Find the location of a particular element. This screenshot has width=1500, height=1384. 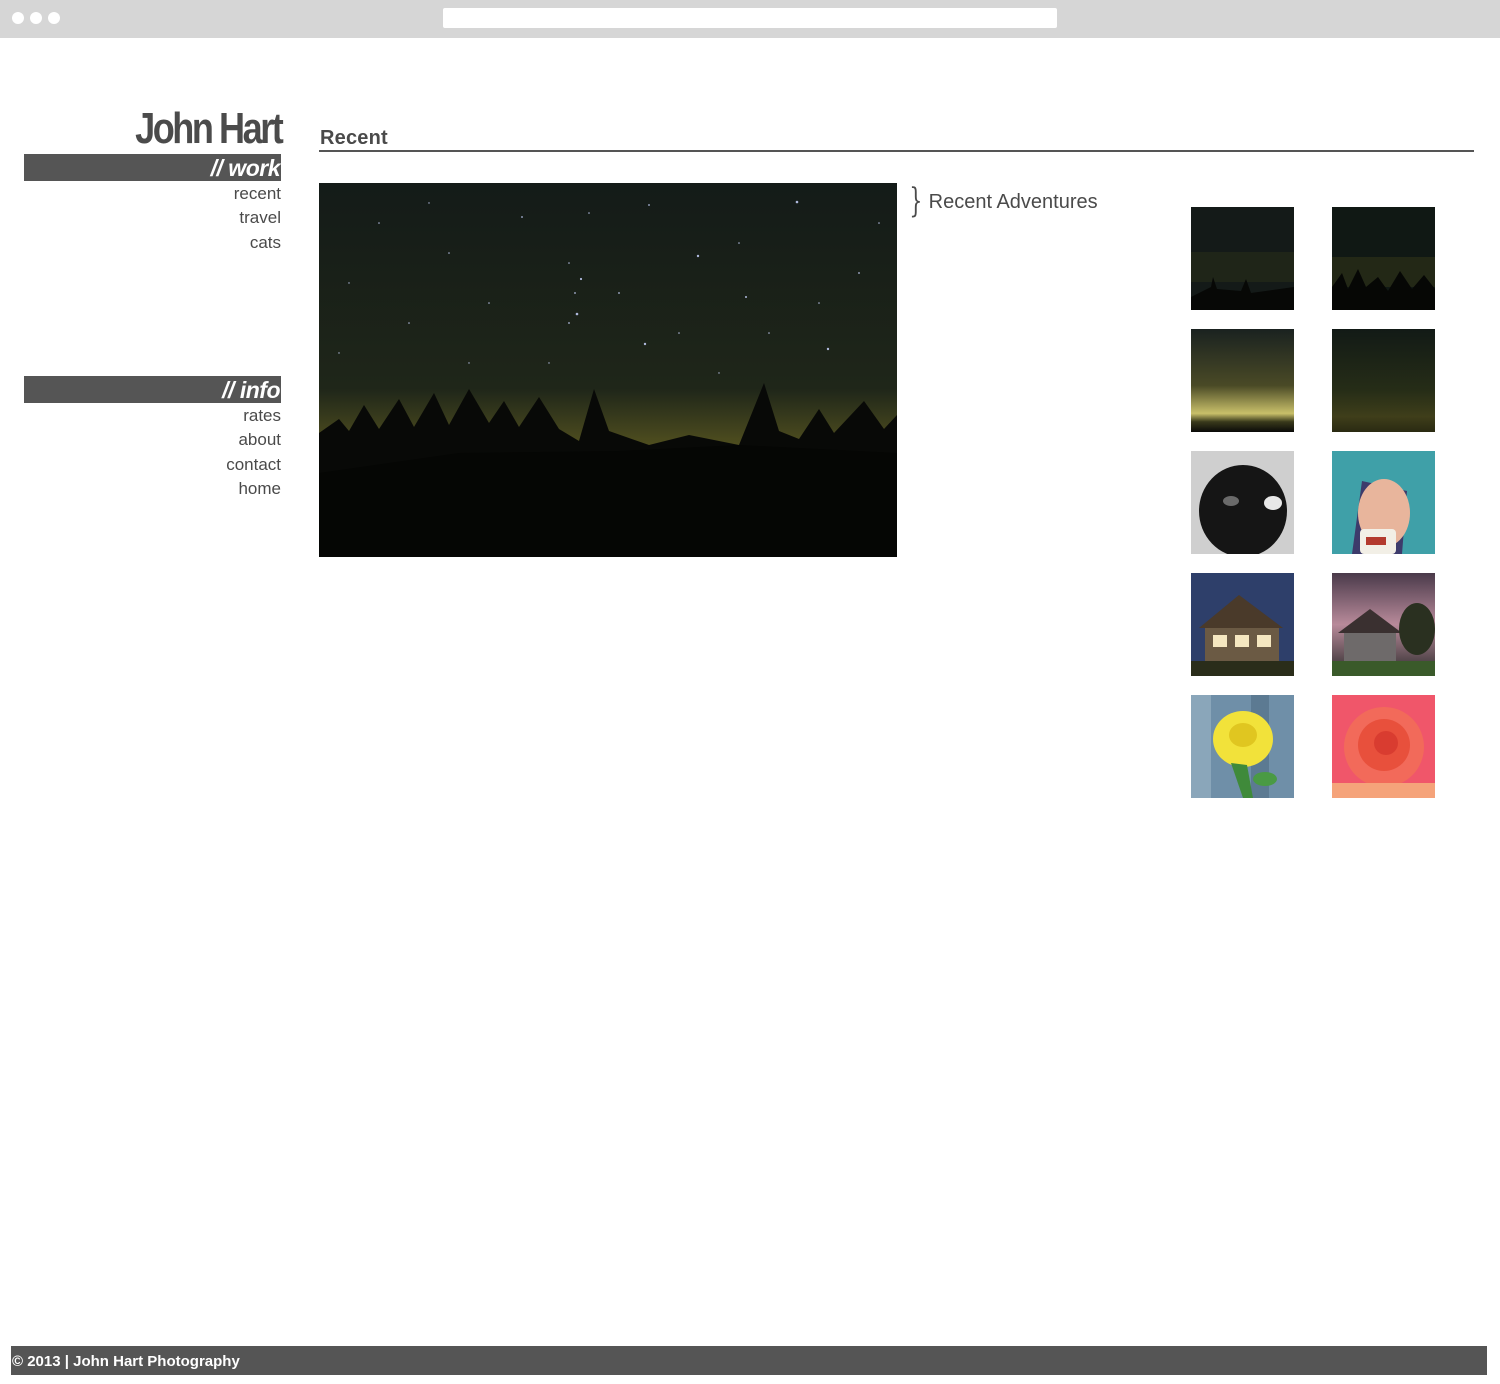

nav-heading-work: // work is located at coordinates (152, 167).